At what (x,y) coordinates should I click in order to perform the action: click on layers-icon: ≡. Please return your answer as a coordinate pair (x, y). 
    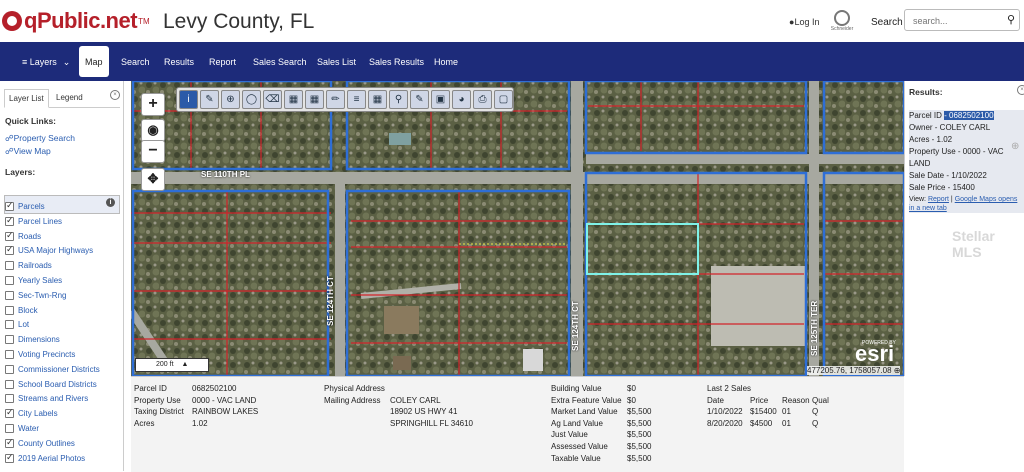
    Looking at the image, I should click on (356, 99).